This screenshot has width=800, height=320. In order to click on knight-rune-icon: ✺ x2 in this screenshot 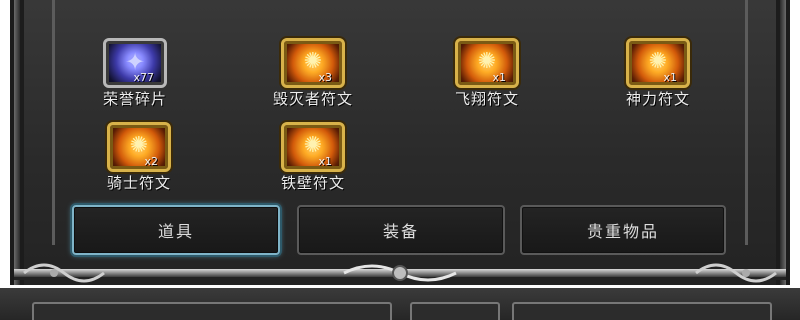, I will do `click(139, 147)`.